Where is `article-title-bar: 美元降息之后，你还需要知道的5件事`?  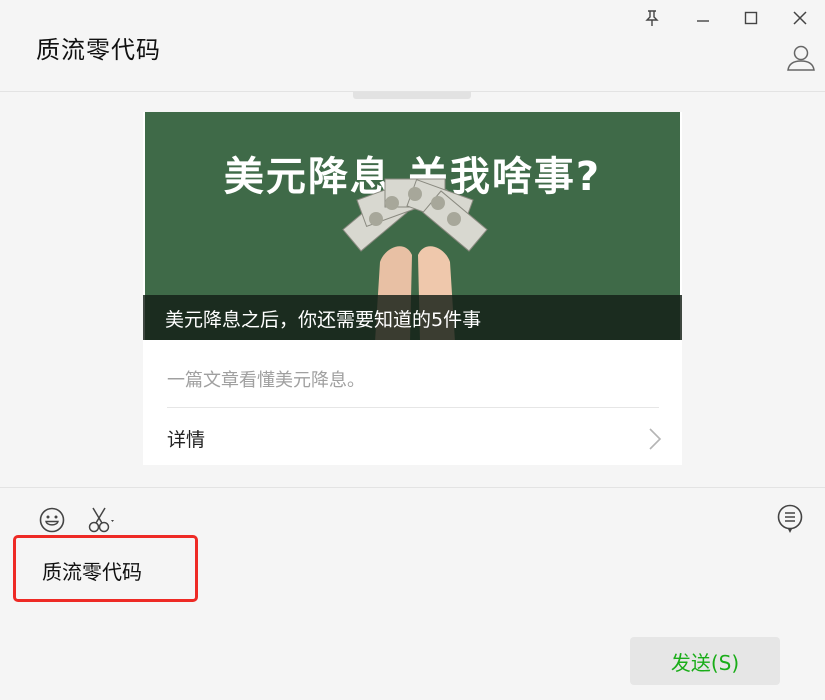 article-title-bar: 美元降息之后，你还需要知道的5件事 is located at coordinates (412, 317).